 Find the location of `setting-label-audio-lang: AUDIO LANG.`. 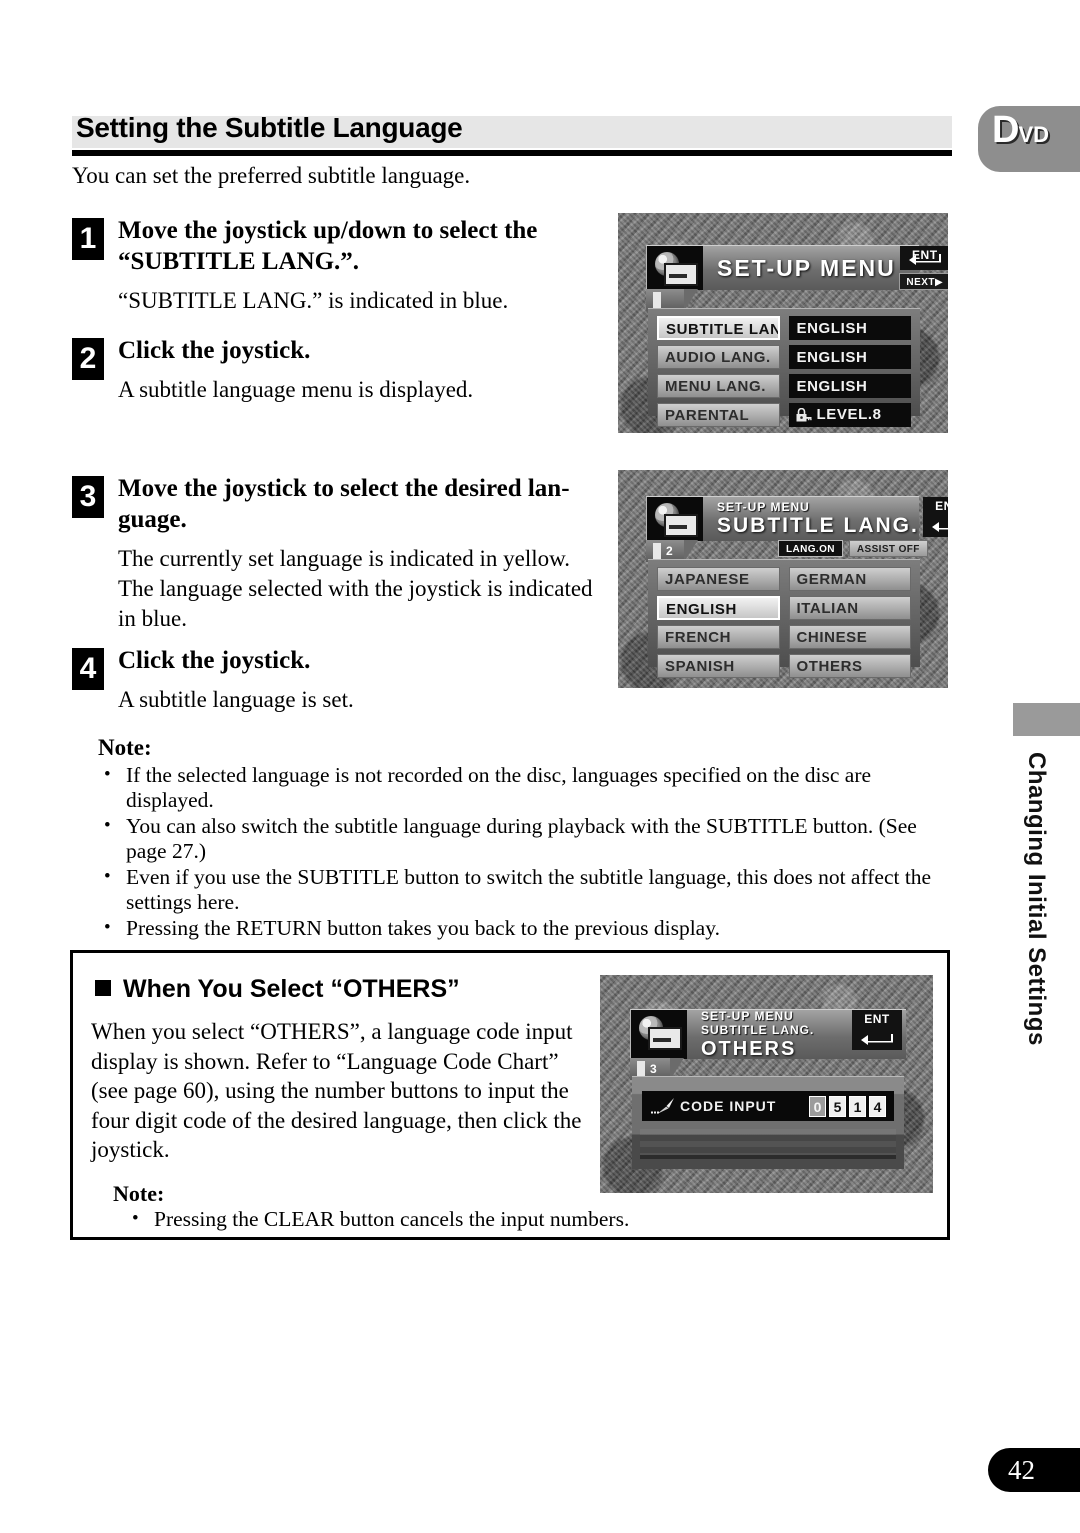

setting-label-audio-lang: AUDIO LANG. is located at coordinates (718, 357).